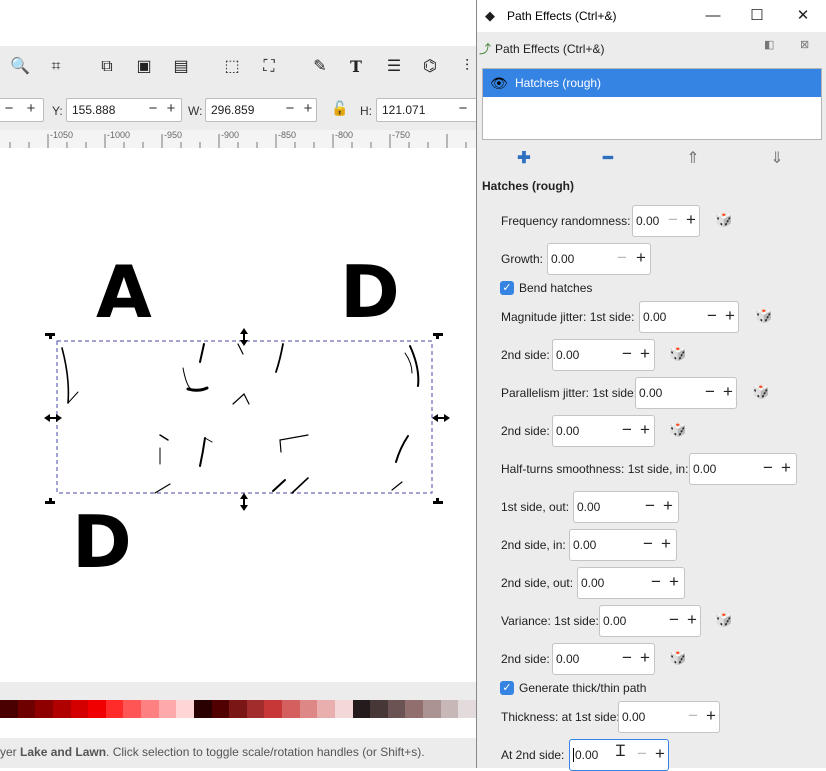  Describe the element at coordinates (430, 67) in the screenshot. I see `xml-editor-icon: ⌬` at that location.